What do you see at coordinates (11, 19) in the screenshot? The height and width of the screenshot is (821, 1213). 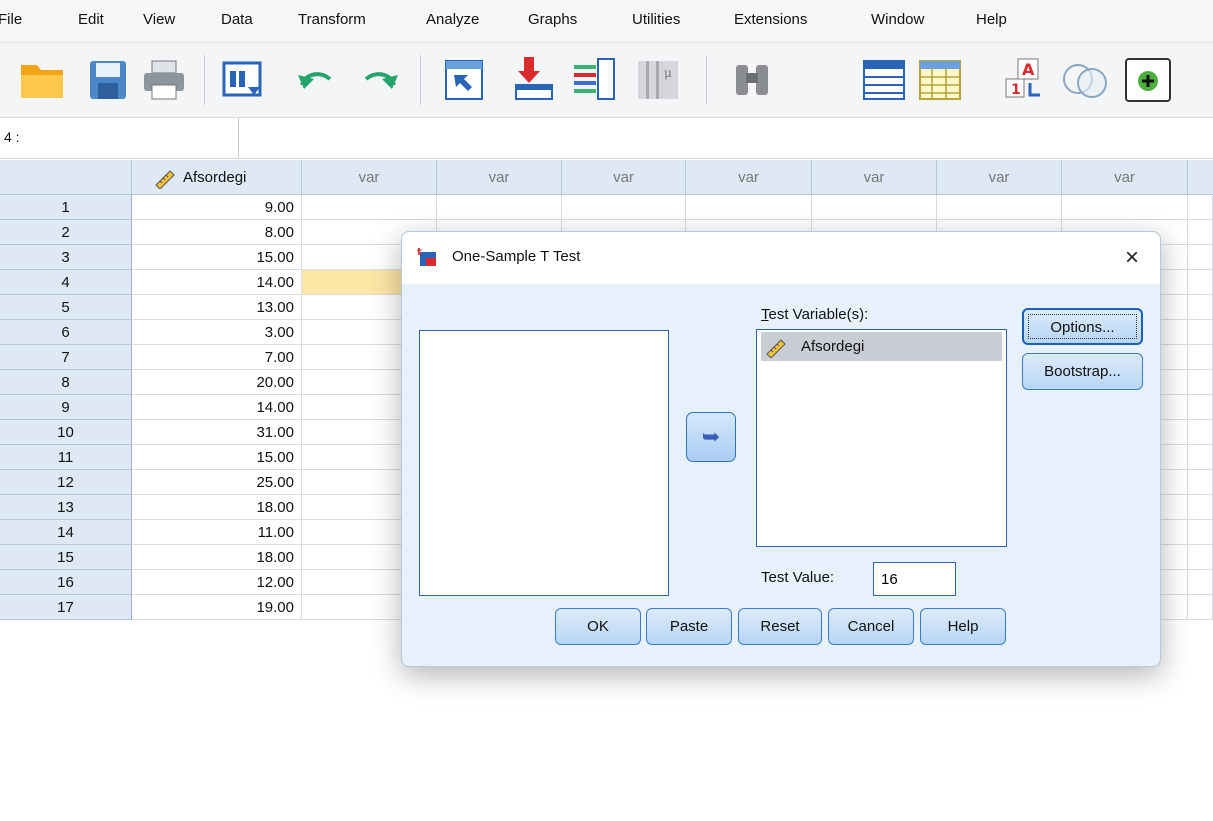 I see `menu-file: File` at bounding box center [11, 19].